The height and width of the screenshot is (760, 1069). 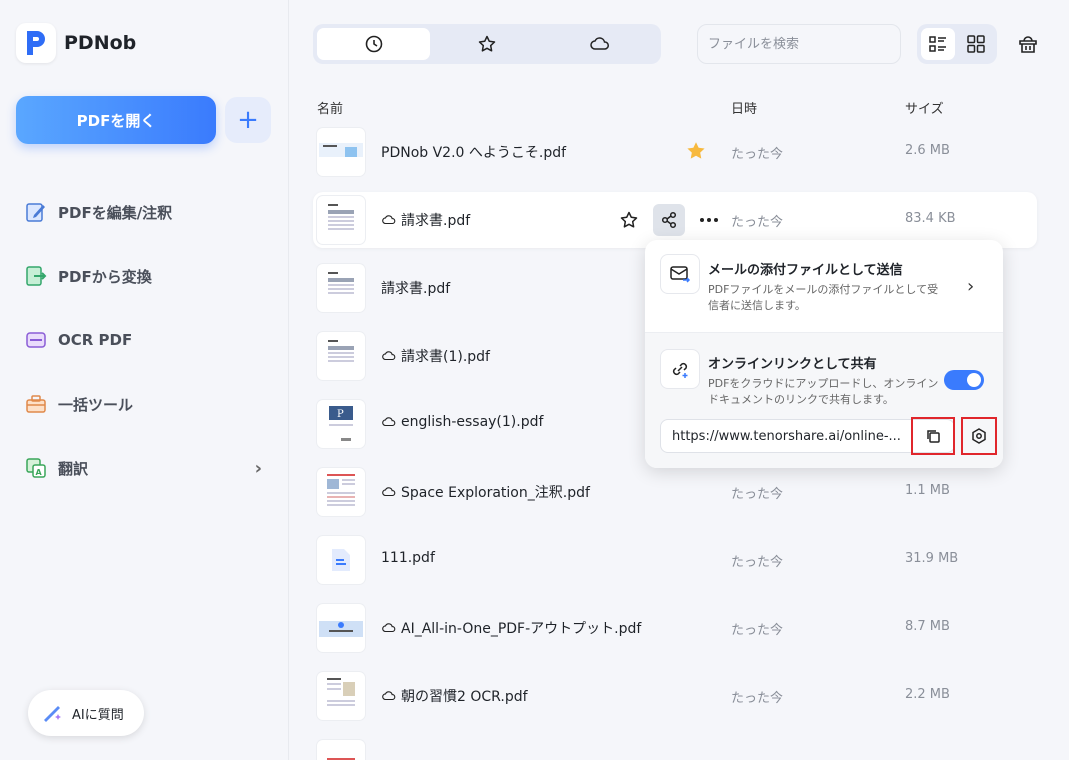 I want to click on copy-icon, so click(x=933, y=436).